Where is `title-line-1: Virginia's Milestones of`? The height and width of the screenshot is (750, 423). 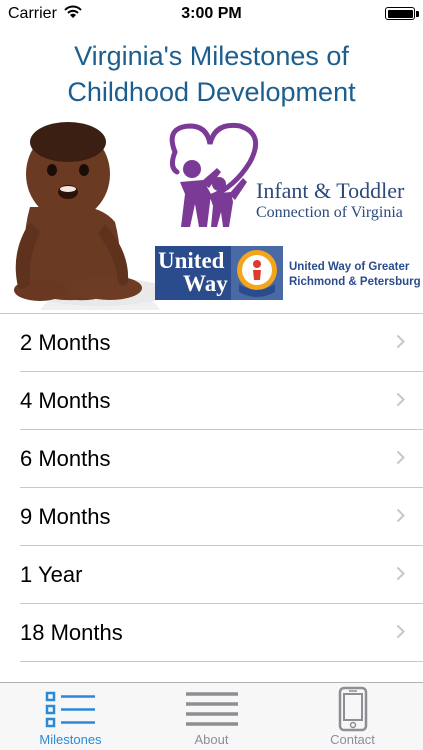 title-line-1: Virginia's Milestones of is located at coordinates (211, 56).